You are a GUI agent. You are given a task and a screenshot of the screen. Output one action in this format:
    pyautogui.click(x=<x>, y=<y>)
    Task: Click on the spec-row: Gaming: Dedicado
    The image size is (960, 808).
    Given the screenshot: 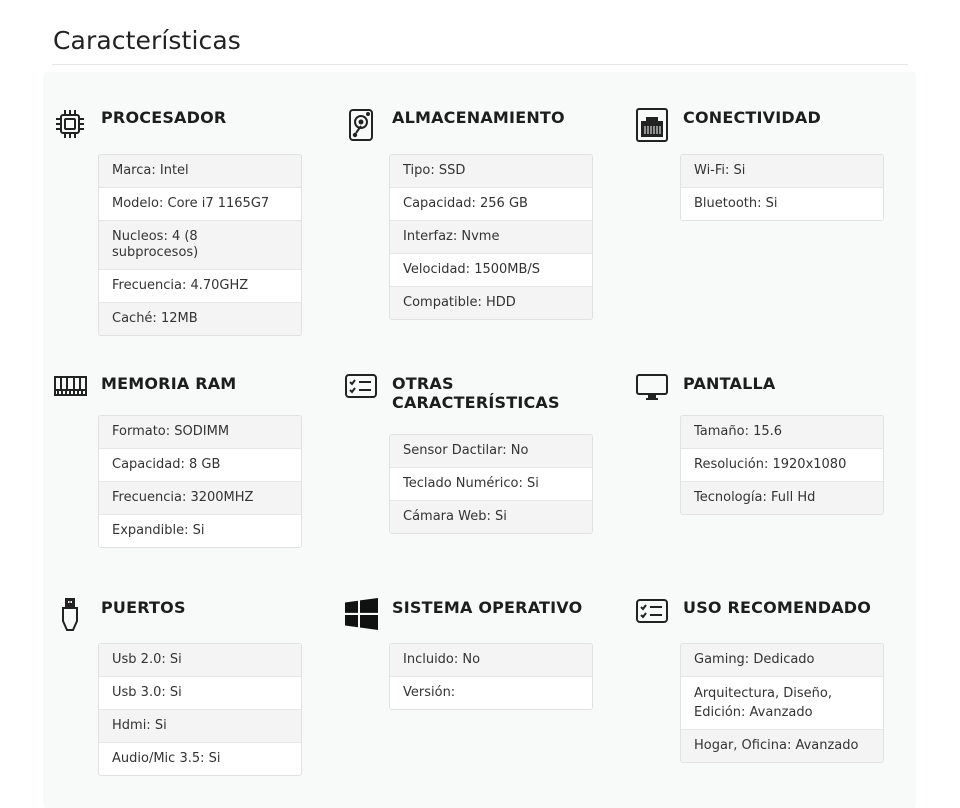 What is the action you would take?
    pyautogui.click(x=782, y=660)
    